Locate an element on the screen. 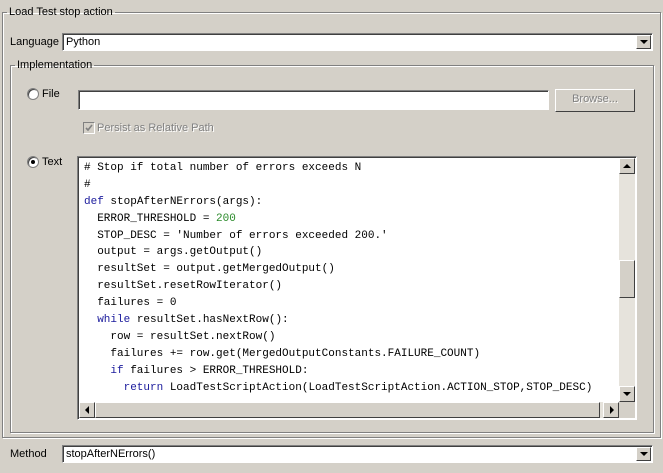 The width and height of the screenshot is (663, 473). file-radio-label: File is located at coordinates (51, 94).